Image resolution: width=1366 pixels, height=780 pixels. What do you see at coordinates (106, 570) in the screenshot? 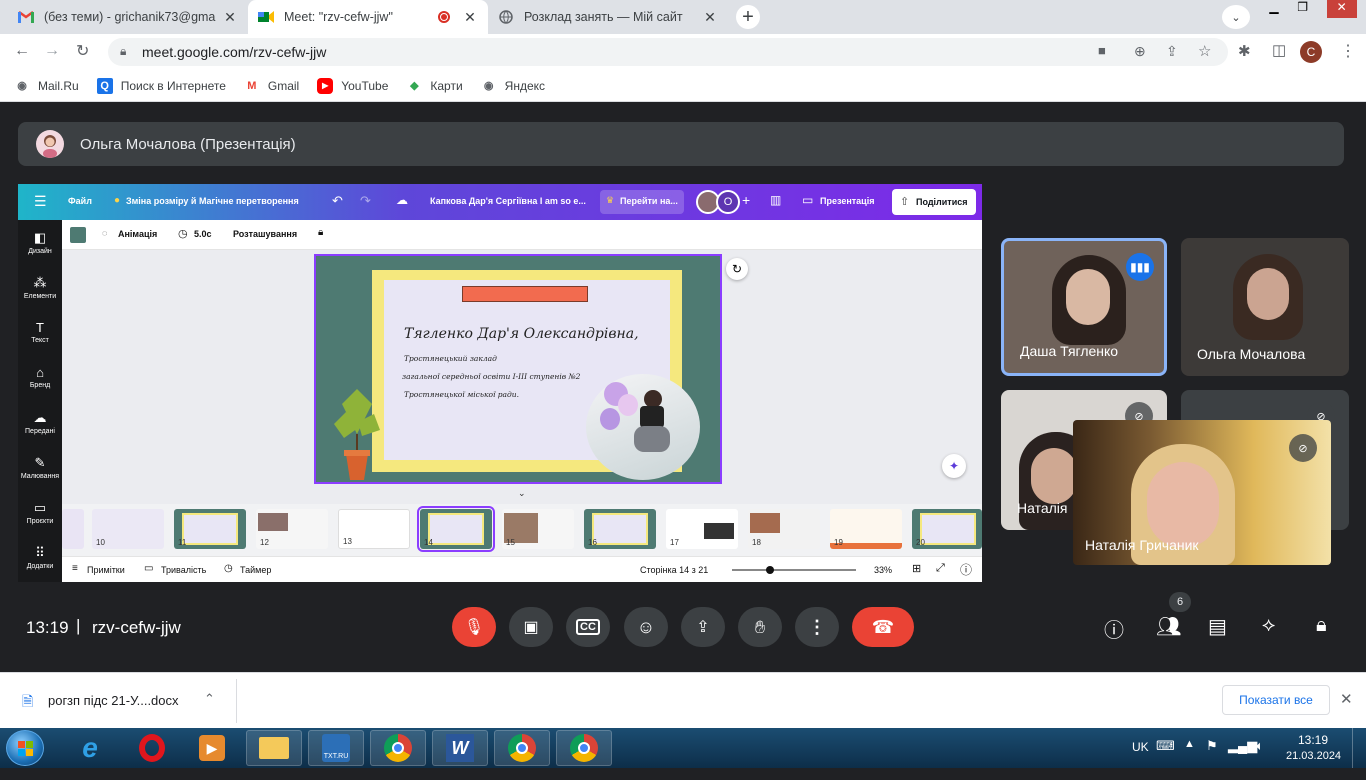
I see `notes-button: Примітки` at bounding box center [106, 570].